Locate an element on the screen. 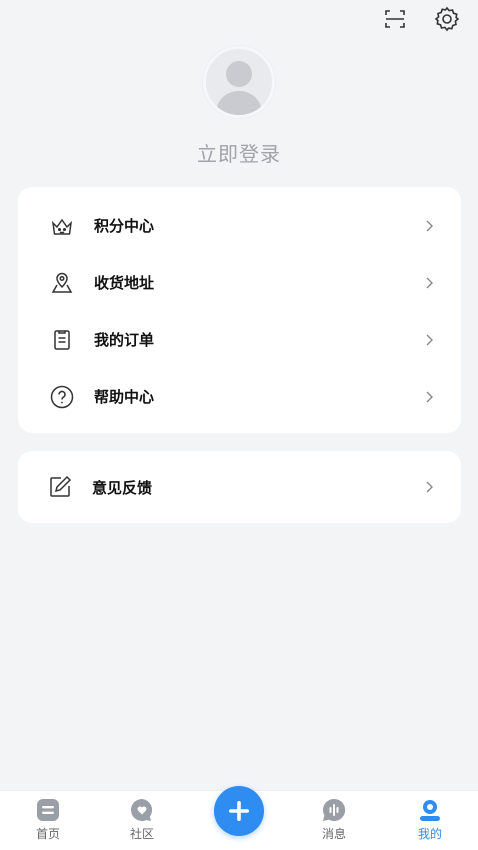 Image resolution: width=478 pixels, height=850 pixels. home-icon is located at coordinates (48, 810).